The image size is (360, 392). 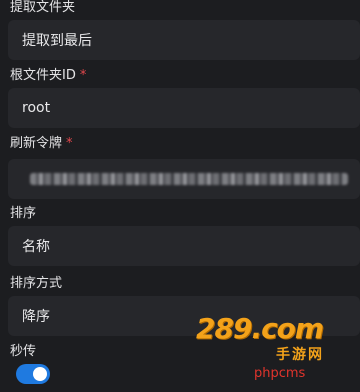 What do you see at coordinates (280, 373) in the screenshot?
I see `watermark-text: phpcms` at bounding box center [280, 373].